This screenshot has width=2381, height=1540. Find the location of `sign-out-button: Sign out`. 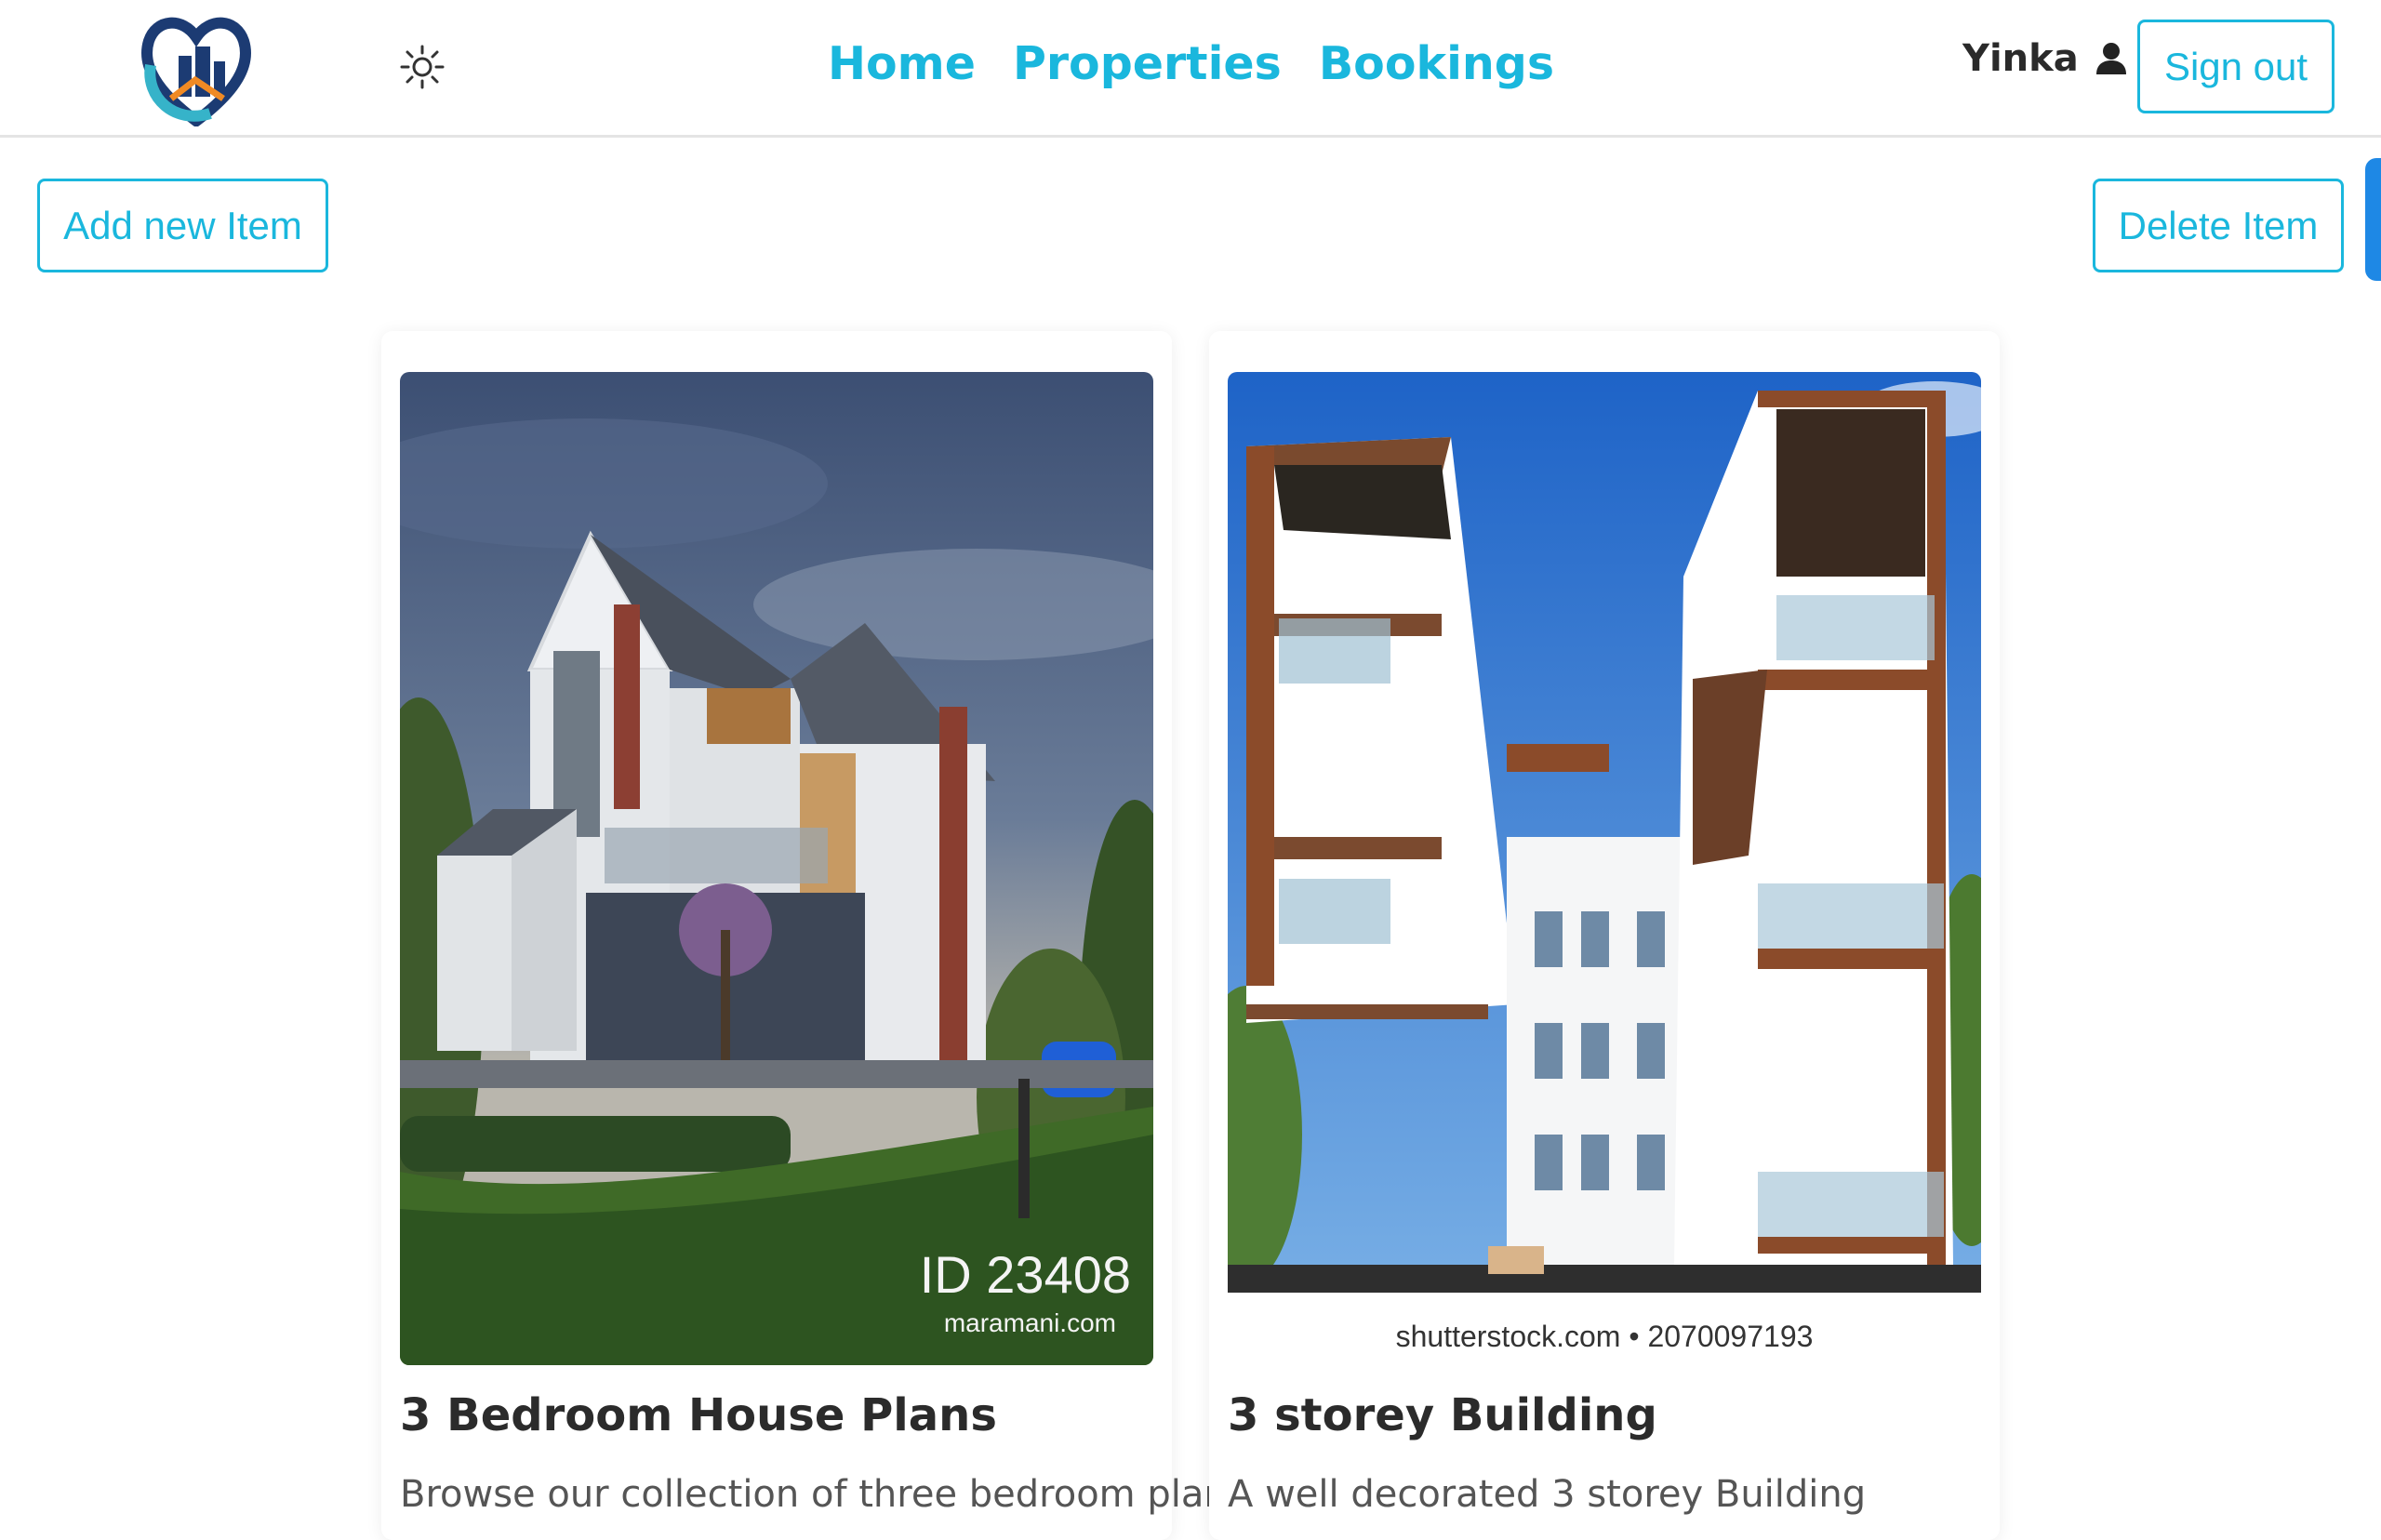

sign-out-button: Sign out is located at coordinates (2236, 66).